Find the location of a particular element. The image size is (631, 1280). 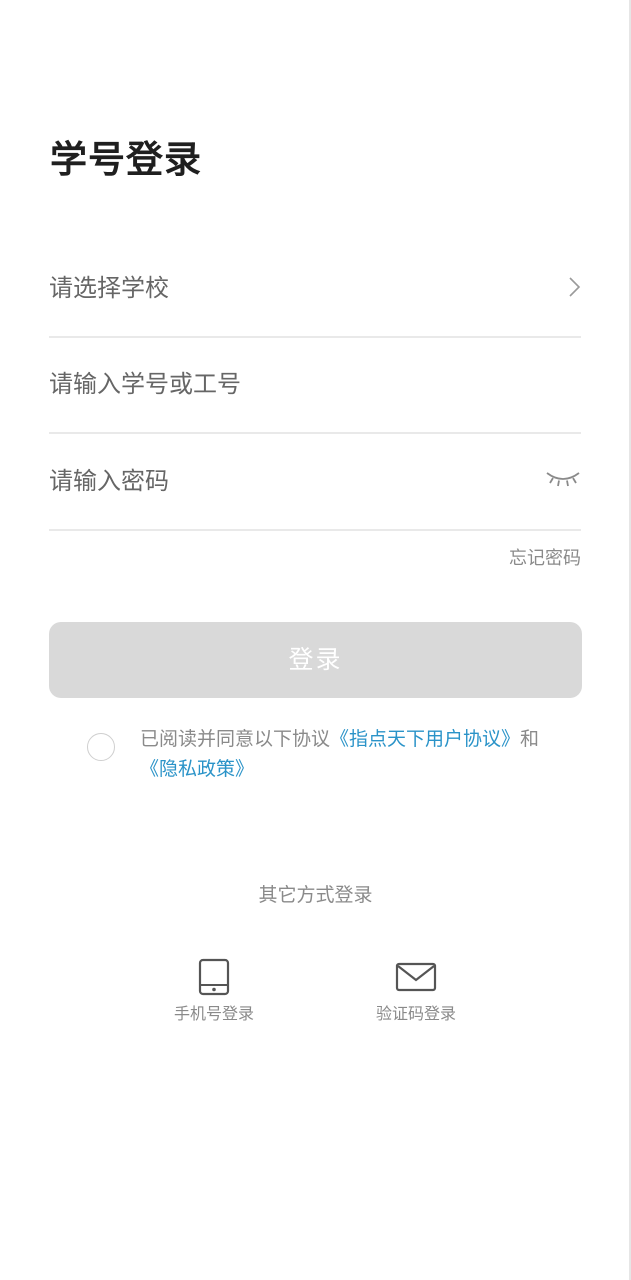

school-select-label: 请选择学校 is located at coordinates (289, 288).